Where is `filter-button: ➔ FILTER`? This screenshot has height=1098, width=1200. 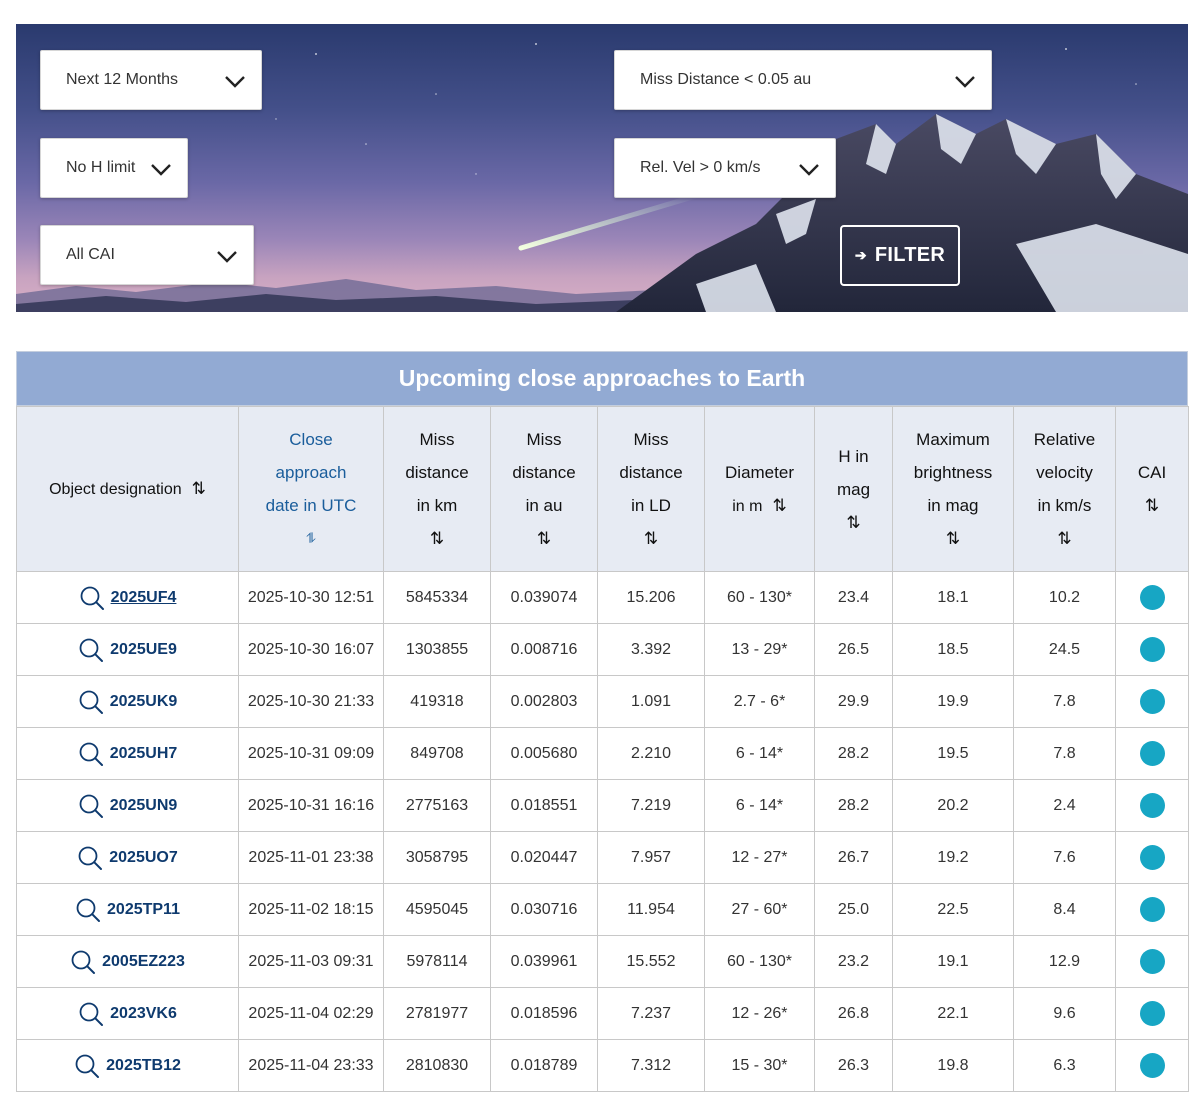
filter-button: ➔ FILTER is located at coordinates (900, 255).